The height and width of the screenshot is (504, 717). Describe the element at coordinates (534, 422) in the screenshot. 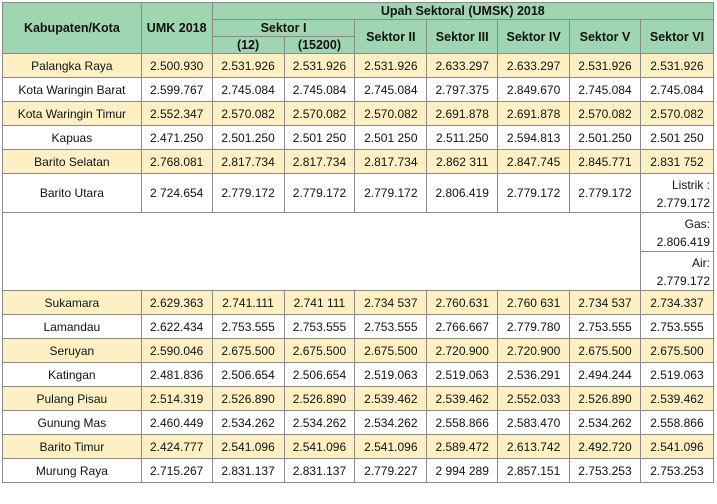

I see `sector-value: 2.583.470` at that location.